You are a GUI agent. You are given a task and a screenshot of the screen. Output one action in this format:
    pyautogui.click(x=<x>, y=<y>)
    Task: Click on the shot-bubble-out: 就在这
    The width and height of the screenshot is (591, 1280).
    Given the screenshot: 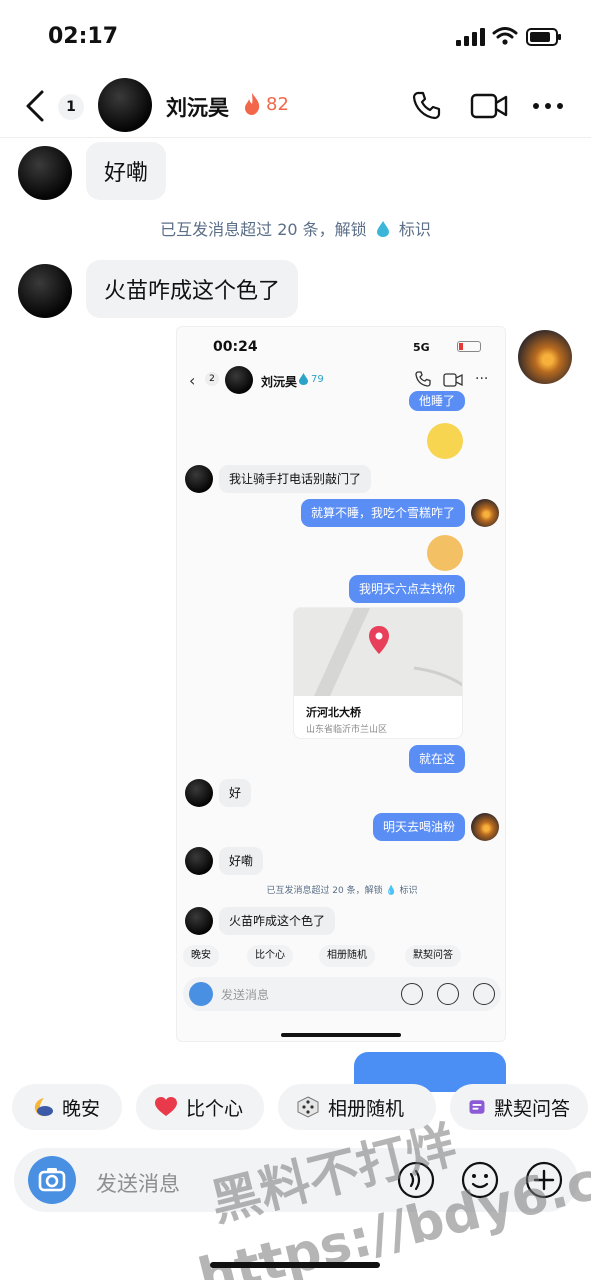 What is the action you would take?
    pyautogui.click(x=436, y=759)
    